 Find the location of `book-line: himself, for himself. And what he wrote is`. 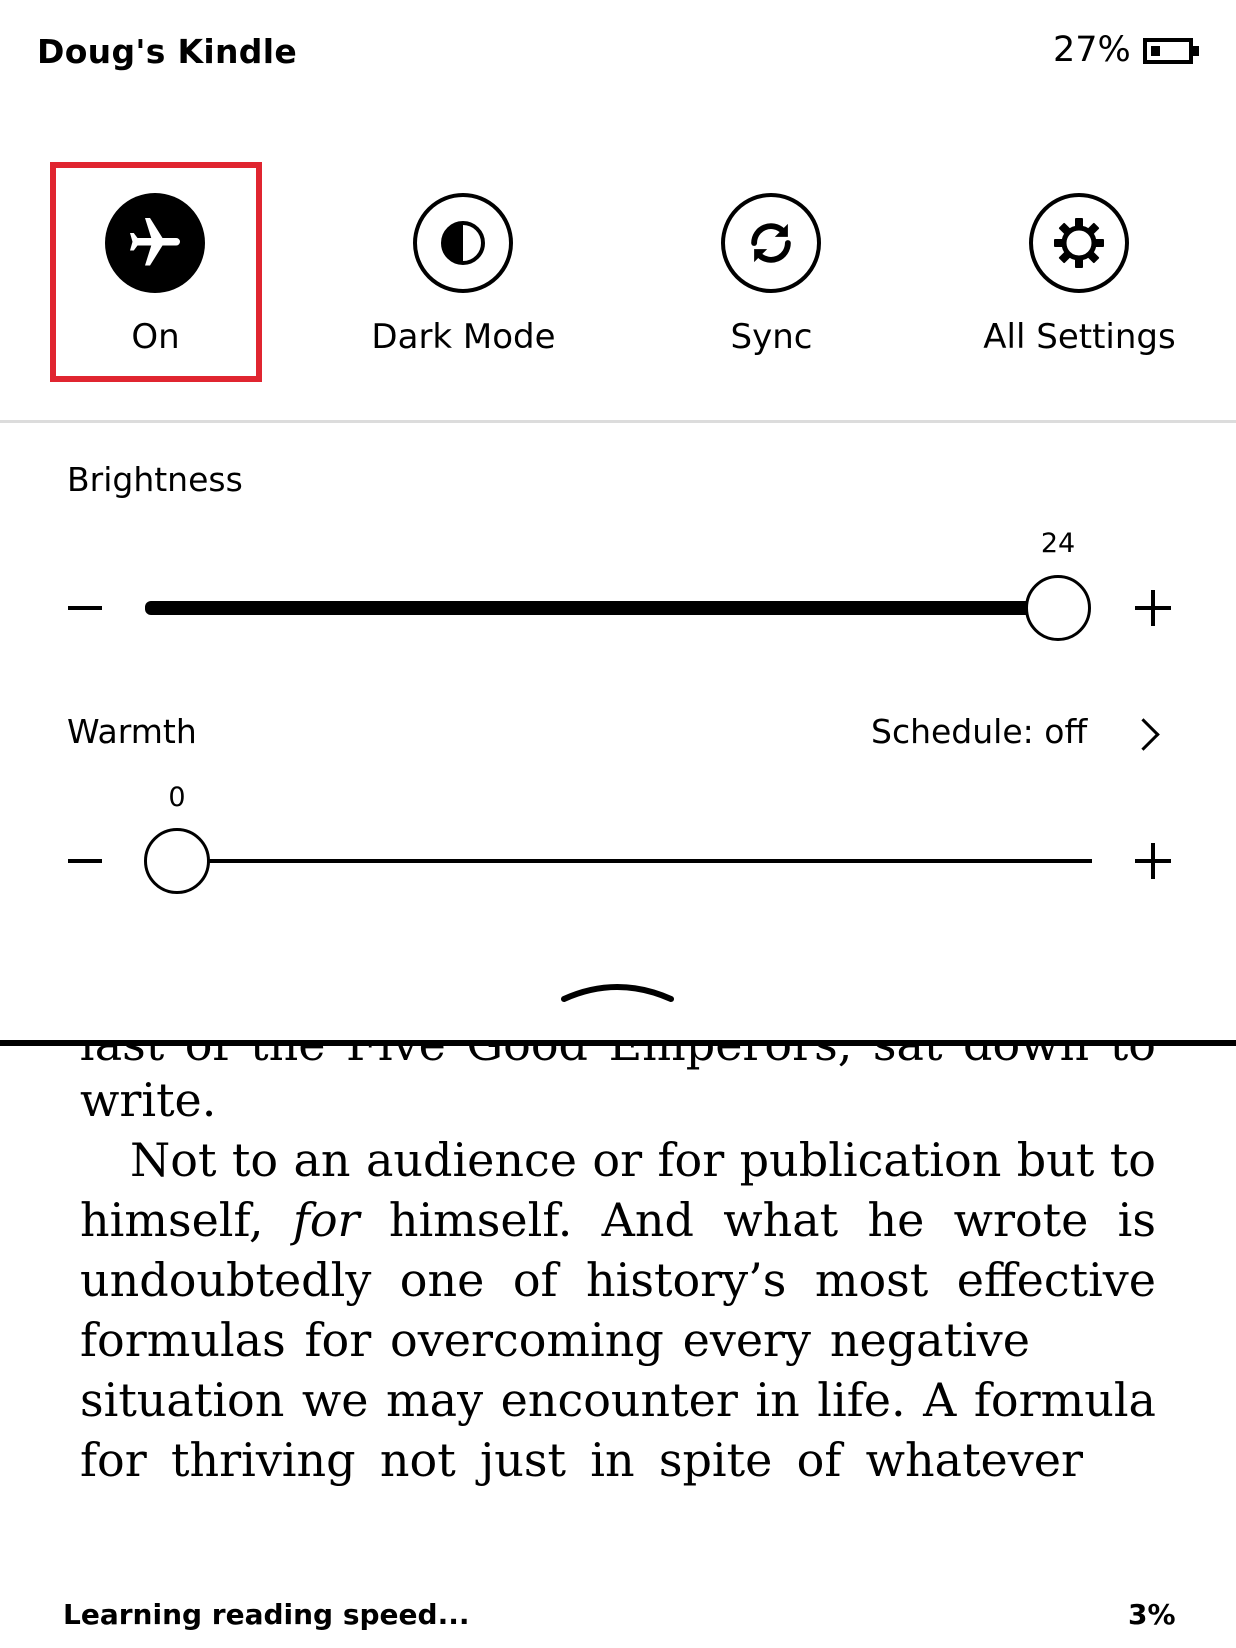

book-line: himself, for himself. And what he wrote is is located at coordinates (618, 1220).